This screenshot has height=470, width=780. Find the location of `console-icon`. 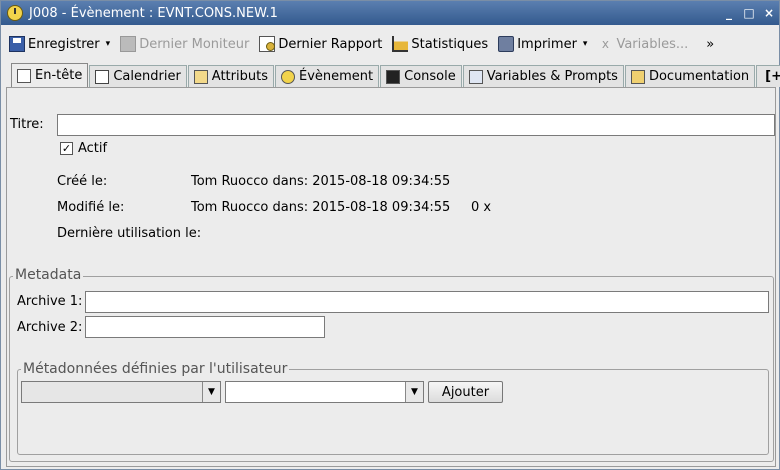

console-icon is located at coordinates (393, 76).